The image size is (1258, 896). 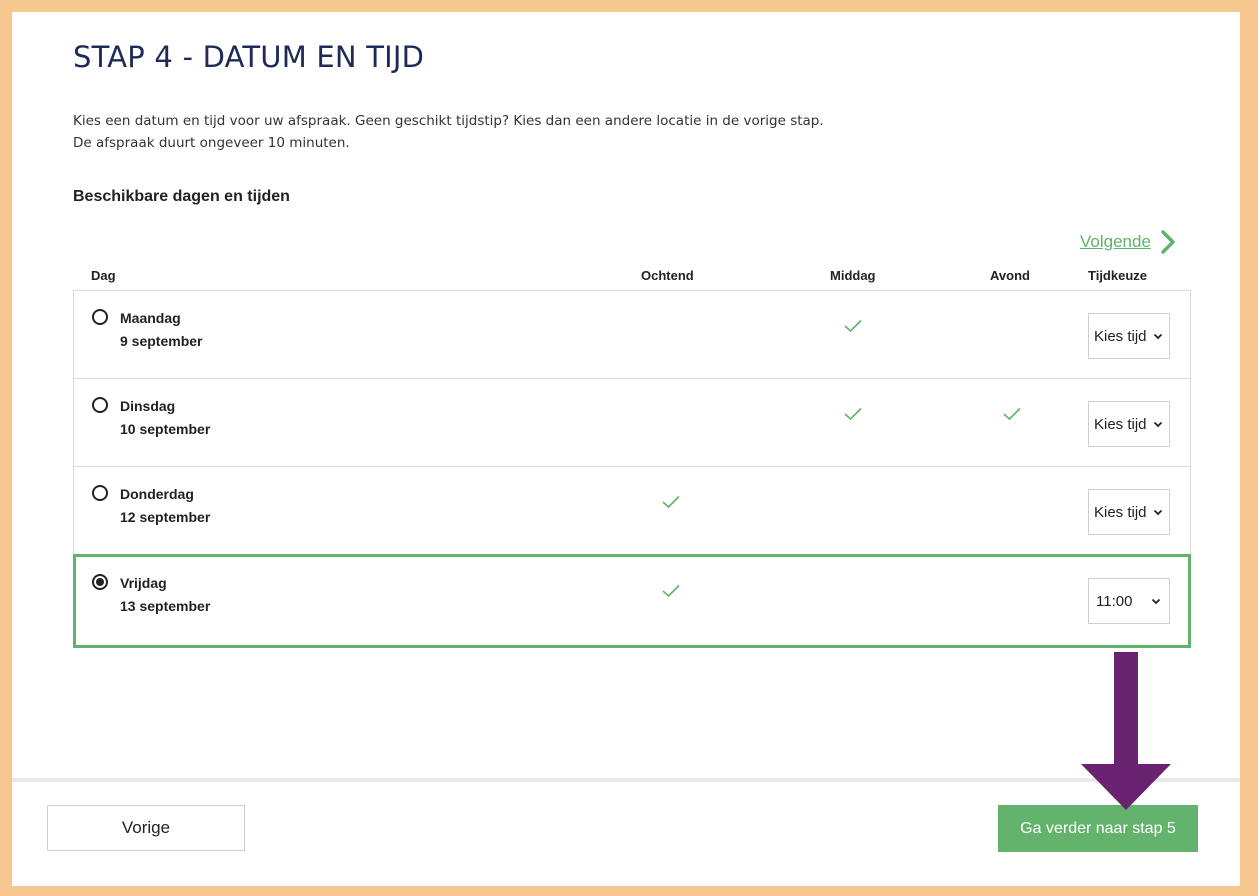 I want to click on page-title: STAP 4 - DATUM EN TIJD, so click(x=249, y=57).